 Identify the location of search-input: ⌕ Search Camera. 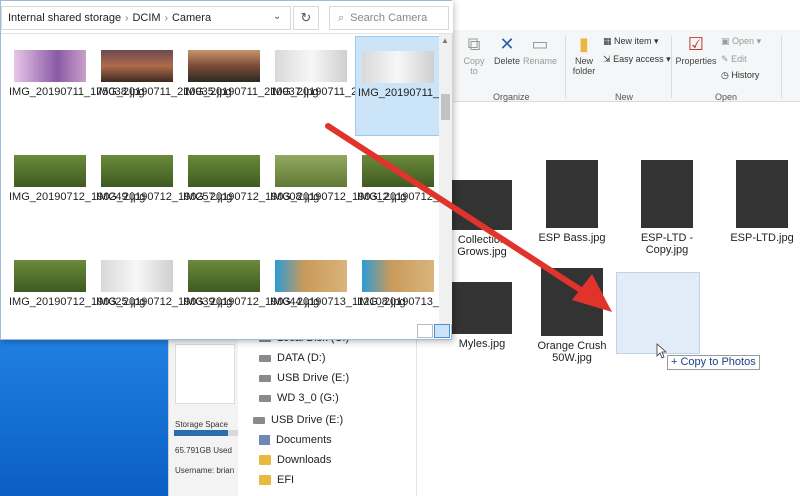
(389, 18).